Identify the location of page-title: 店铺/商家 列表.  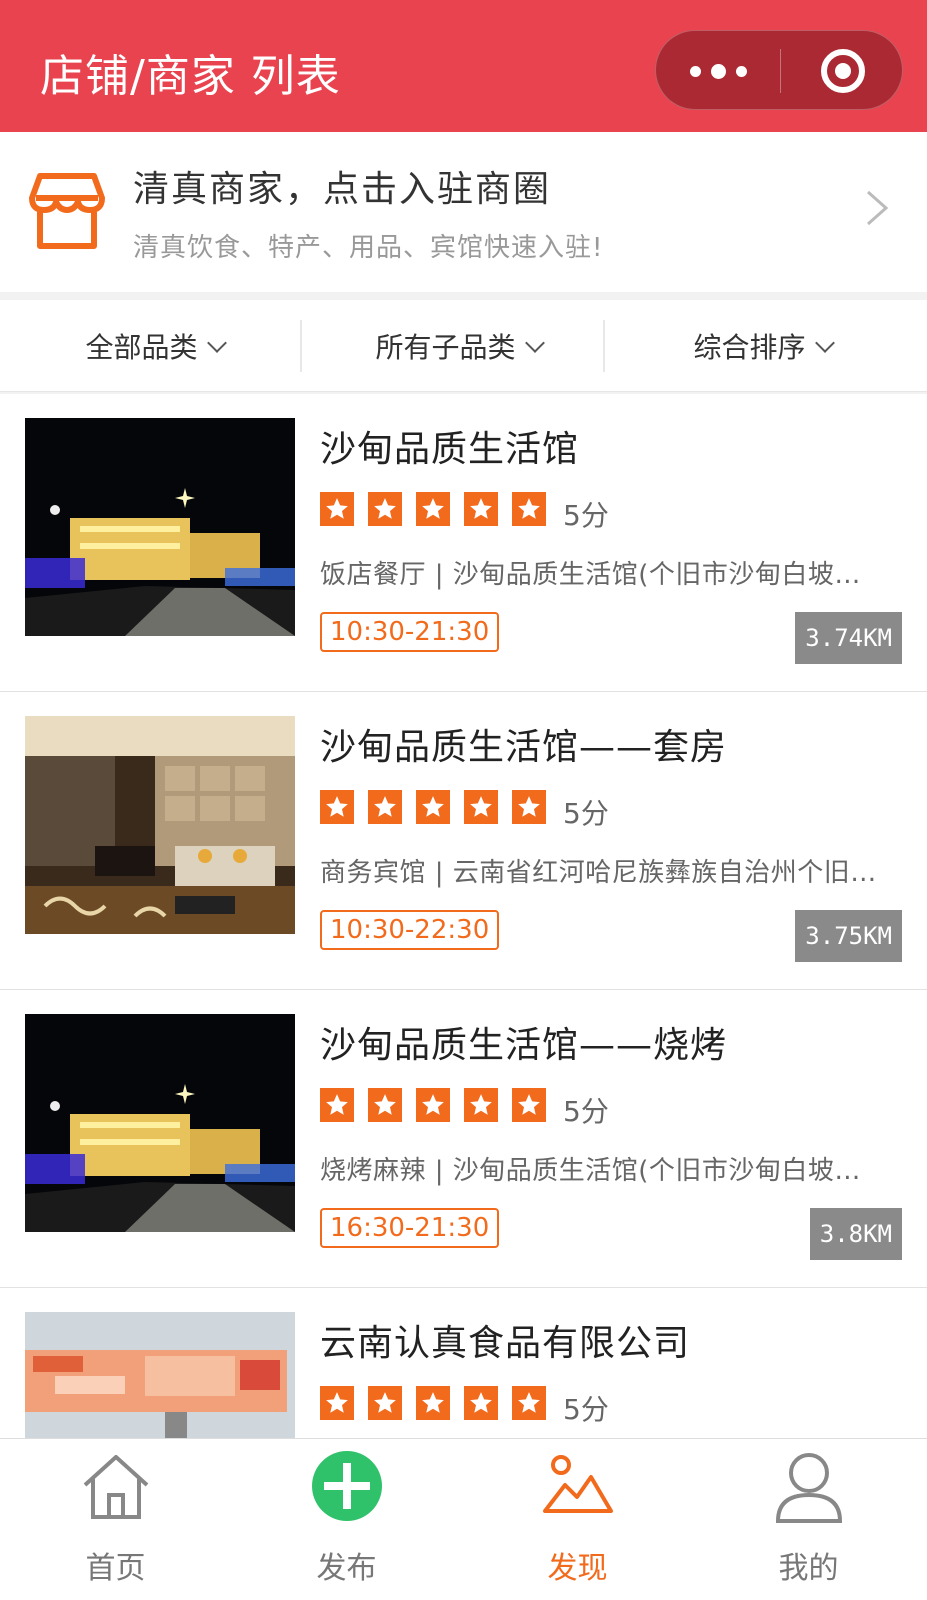
(190, 76).